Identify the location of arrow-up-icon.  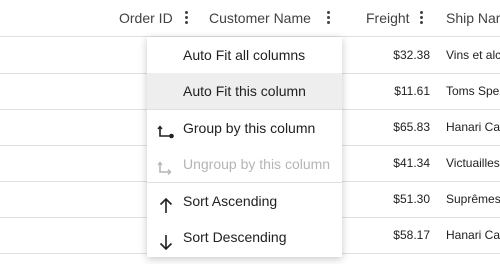
(166, 202).